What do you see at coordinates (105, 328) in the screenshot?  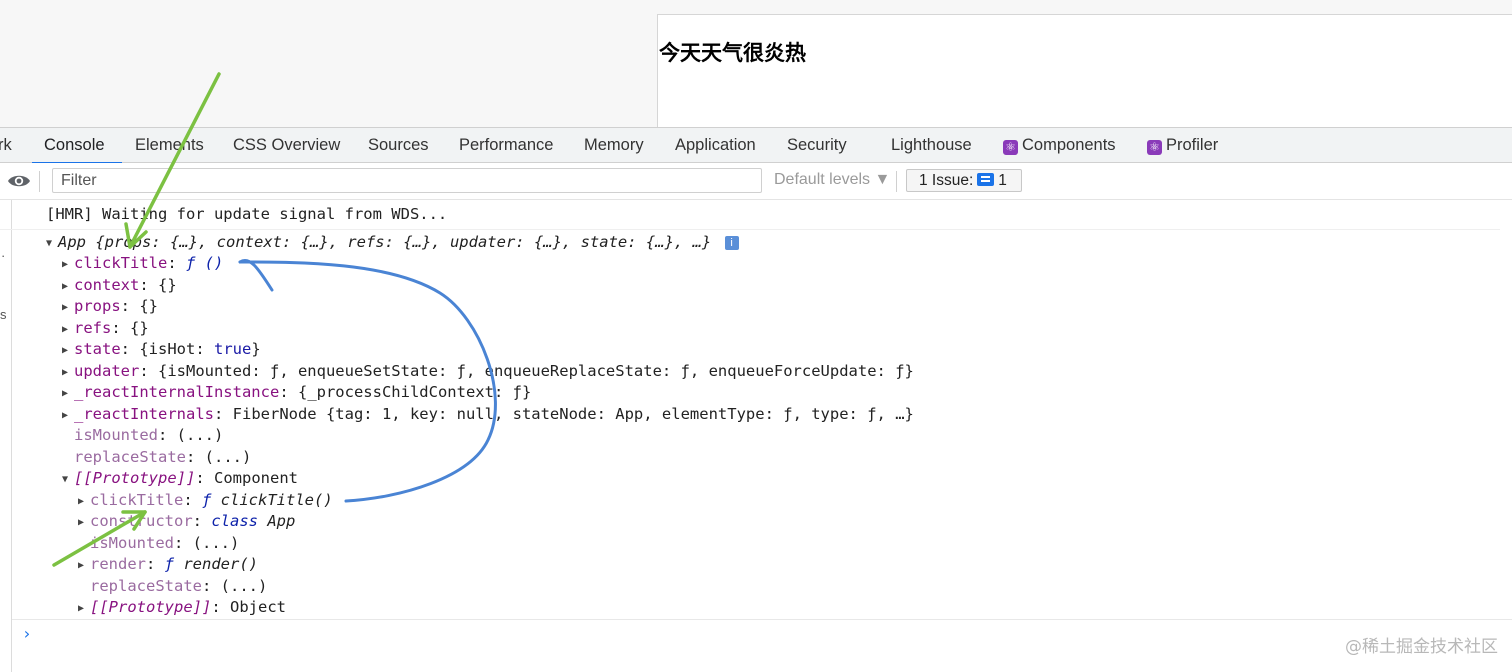 I see `prop-row: ▶ refs: {}` at bounding box center [105, 328].